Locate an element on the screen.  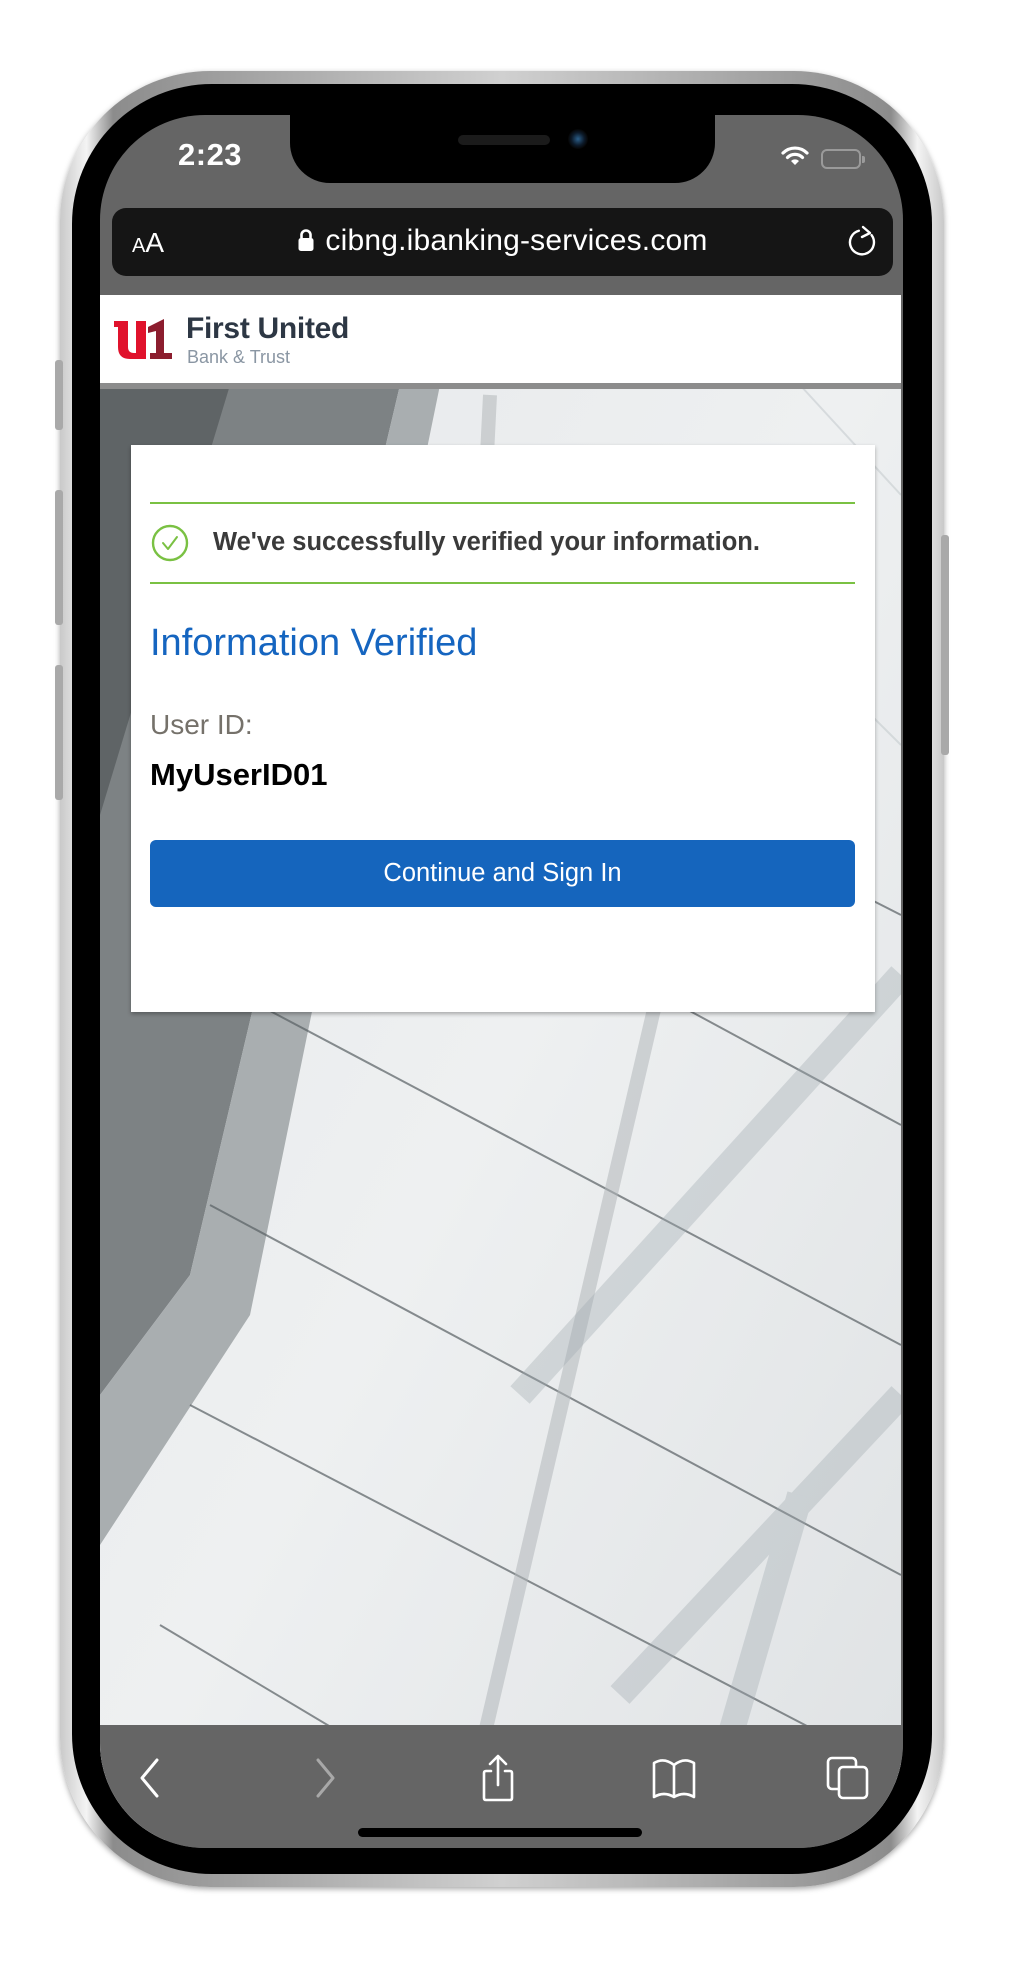
chevron-left-icon is located at coordinates (149, 1778).